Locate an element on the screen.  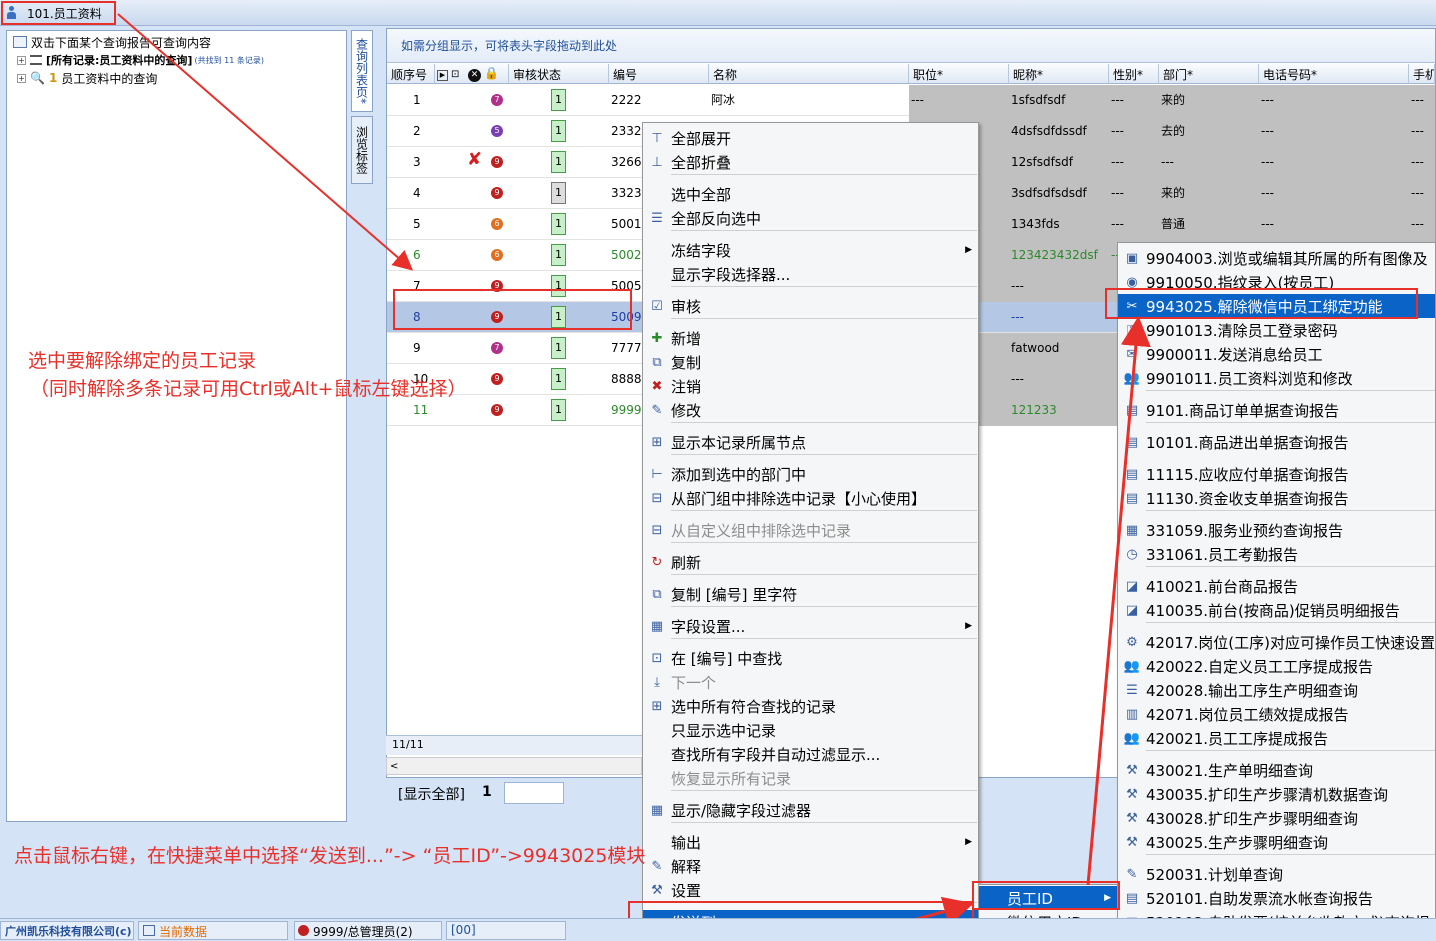
col-dept: 部门* is located at coordinates (1209, 74).